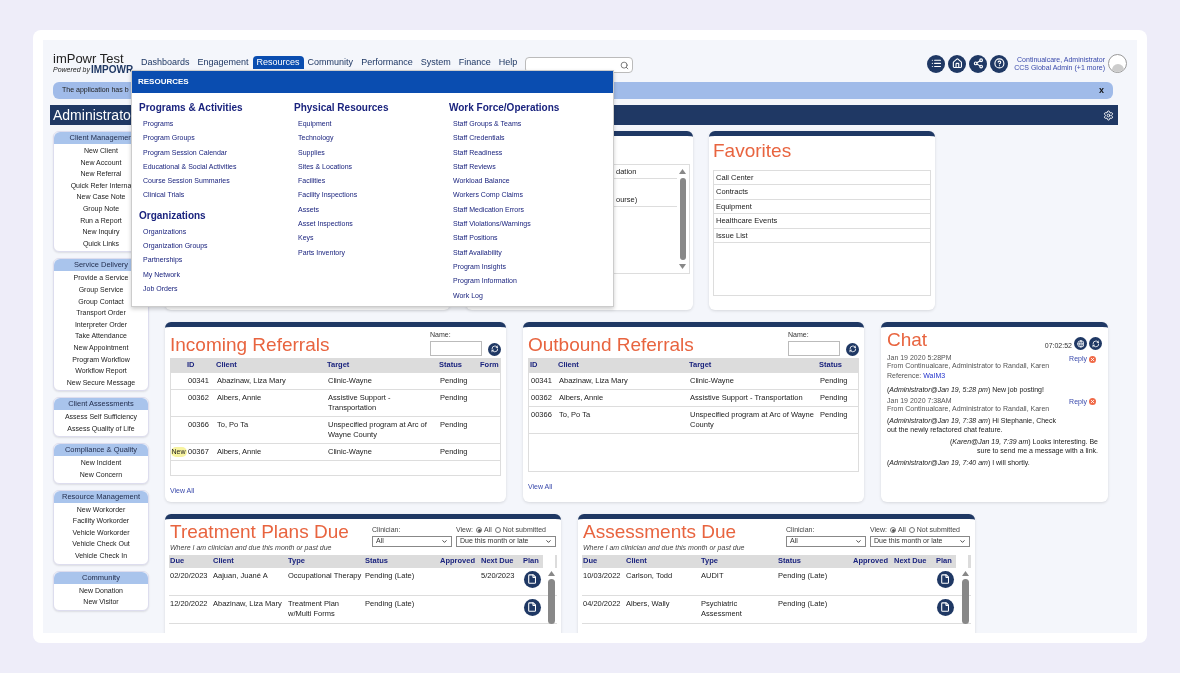 The width and height of the screenshot is (1180, 673). What do you see at coordinates (173, 215) in the screenshot?
I see `menu-heading: Organizations` at bounding box center [173, 215].